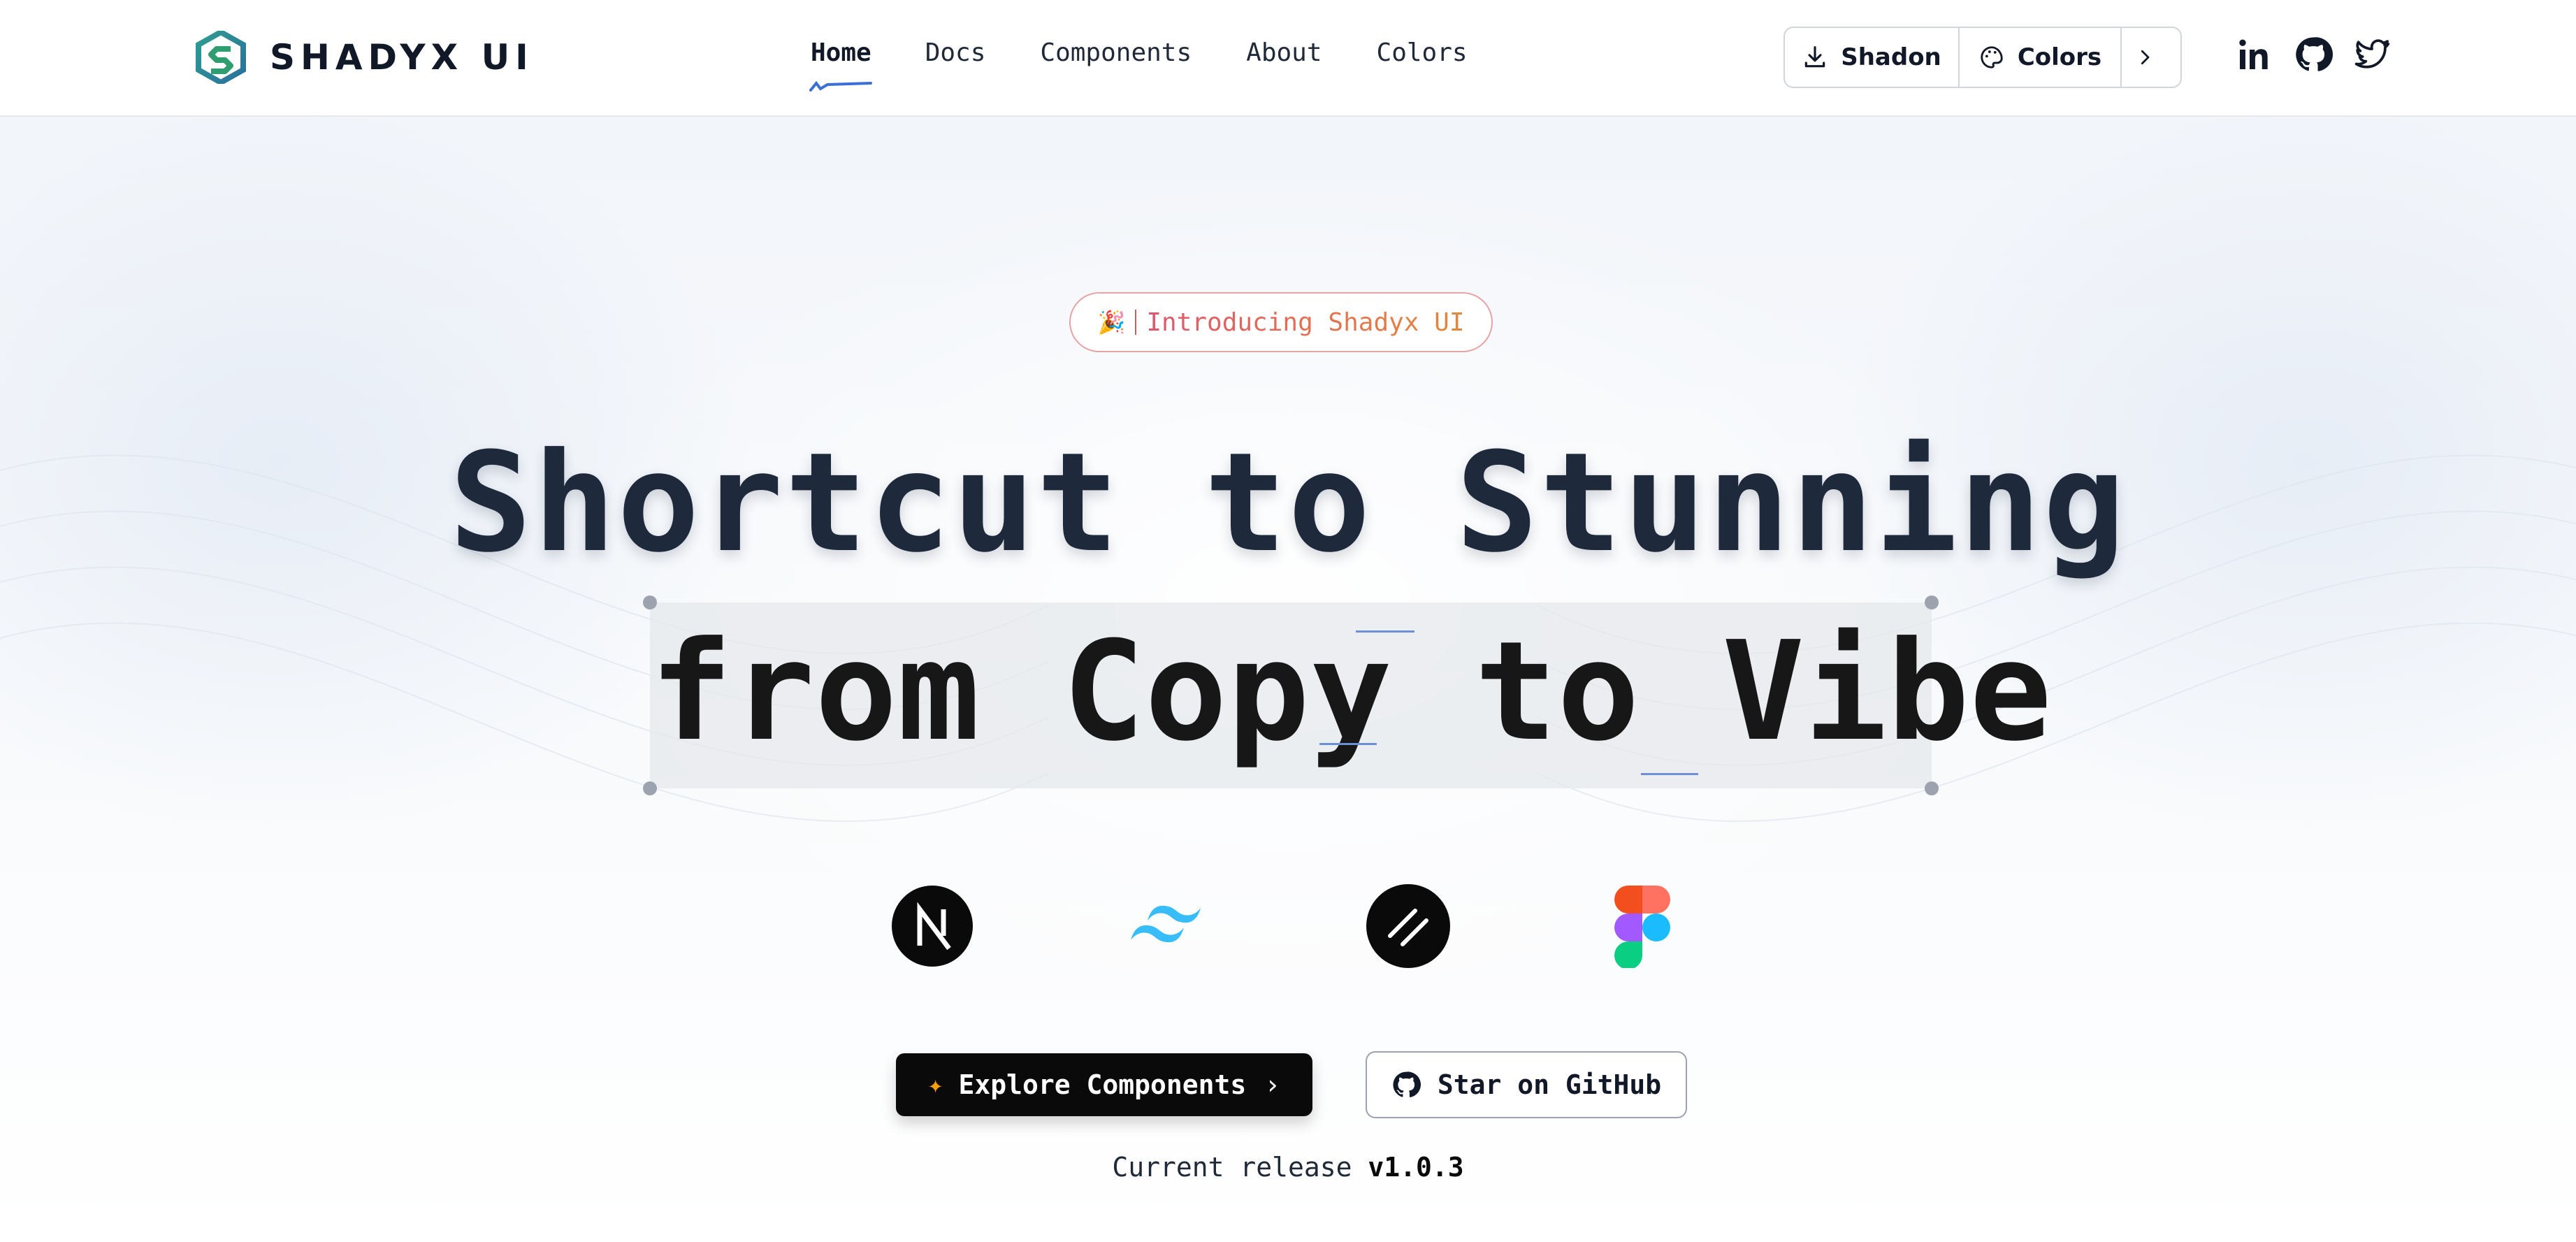 The width and height of the screenshot is (2576, 1242). I want to click on selection-handle-tr, so click(1932, 602).